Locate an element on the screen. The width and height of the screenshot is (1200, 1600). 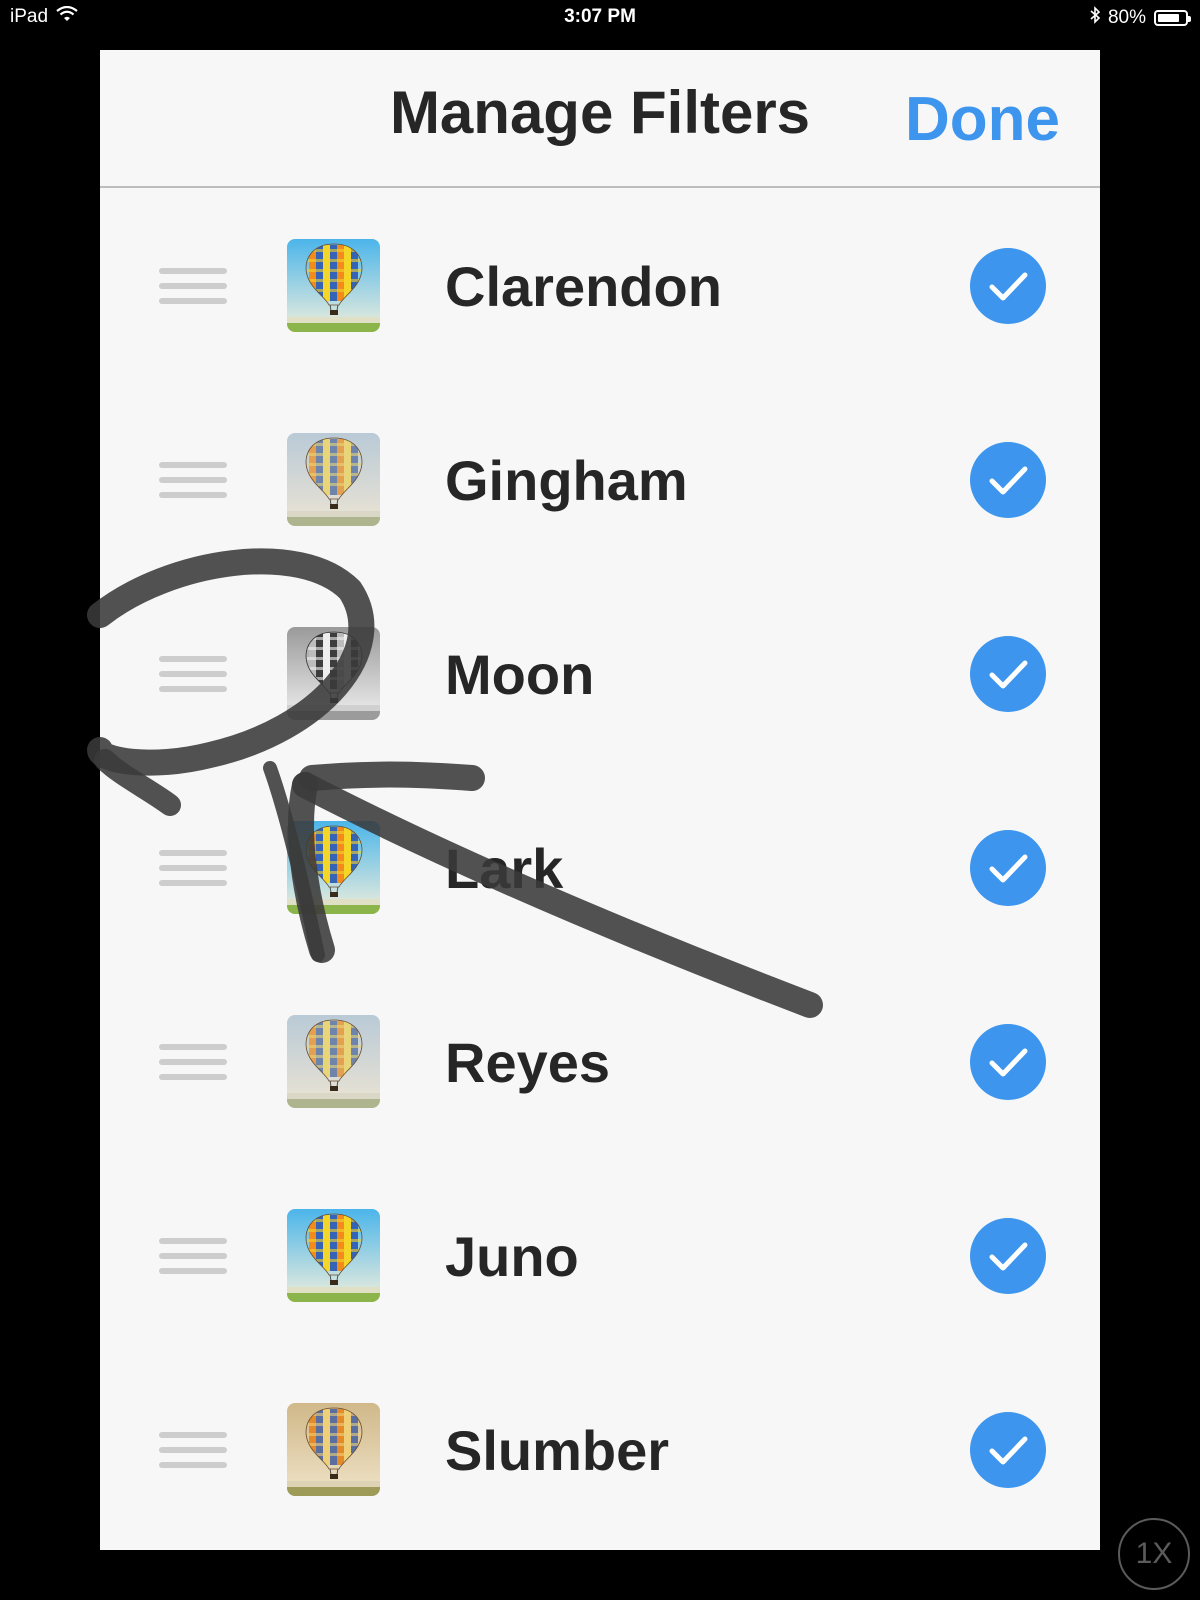
status-time: 3:07 PM is located at coordinates (600, 16).